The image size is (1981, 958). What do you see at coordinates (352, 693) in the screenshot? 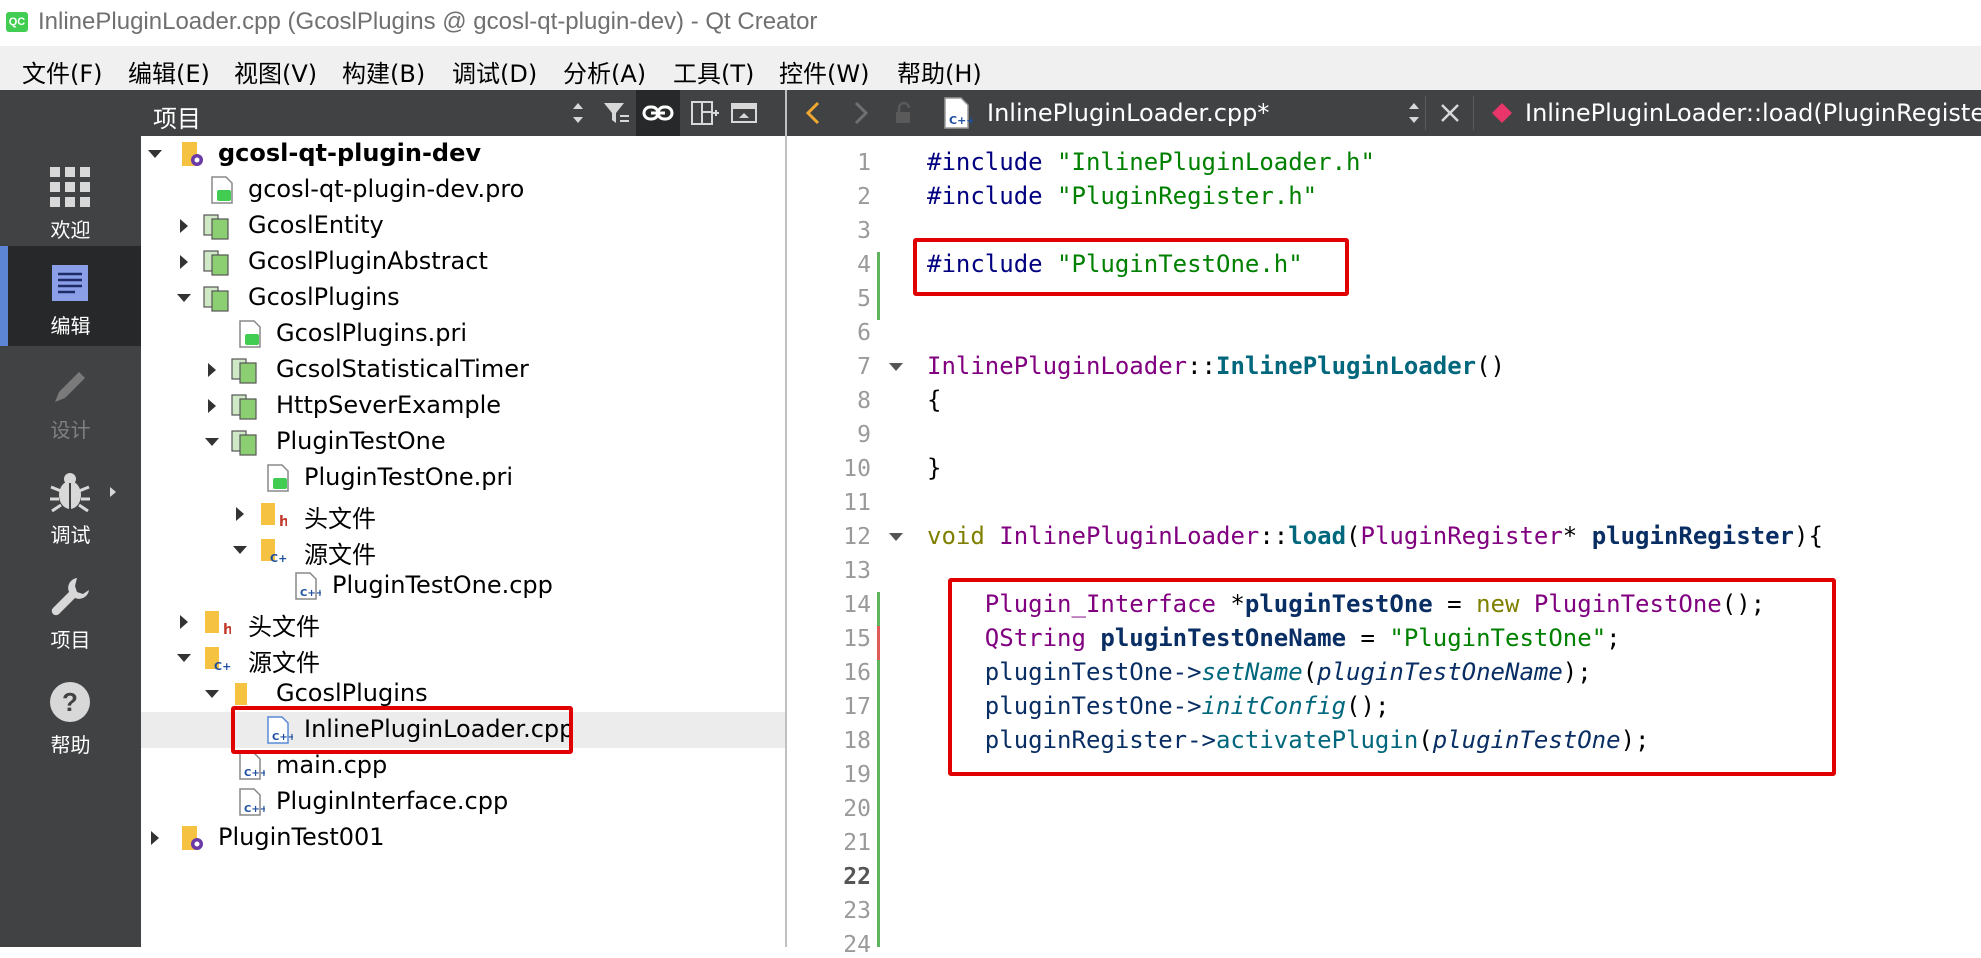
I see `tree-label: GcoslPlugins` at bounding box center [352, 693].